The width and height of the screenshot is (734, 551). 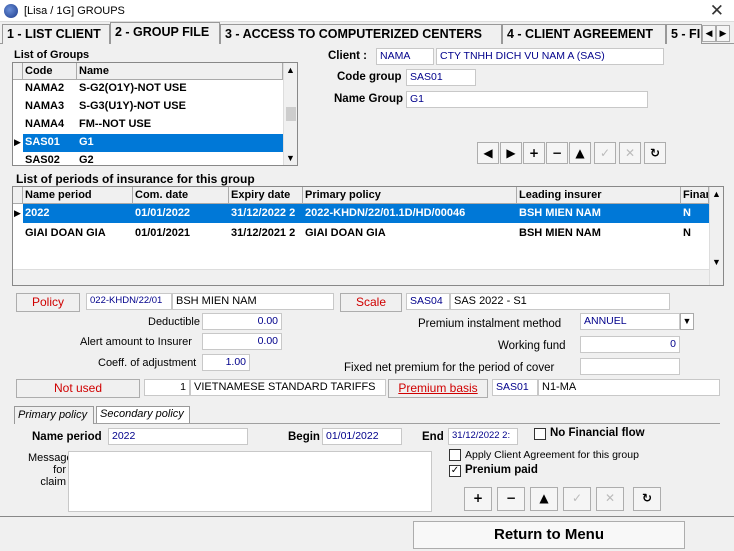 What do you see at coordinates (304, 437) in the screenshot?
I see `begin-label: Begin` at bounding box center [304, 437].